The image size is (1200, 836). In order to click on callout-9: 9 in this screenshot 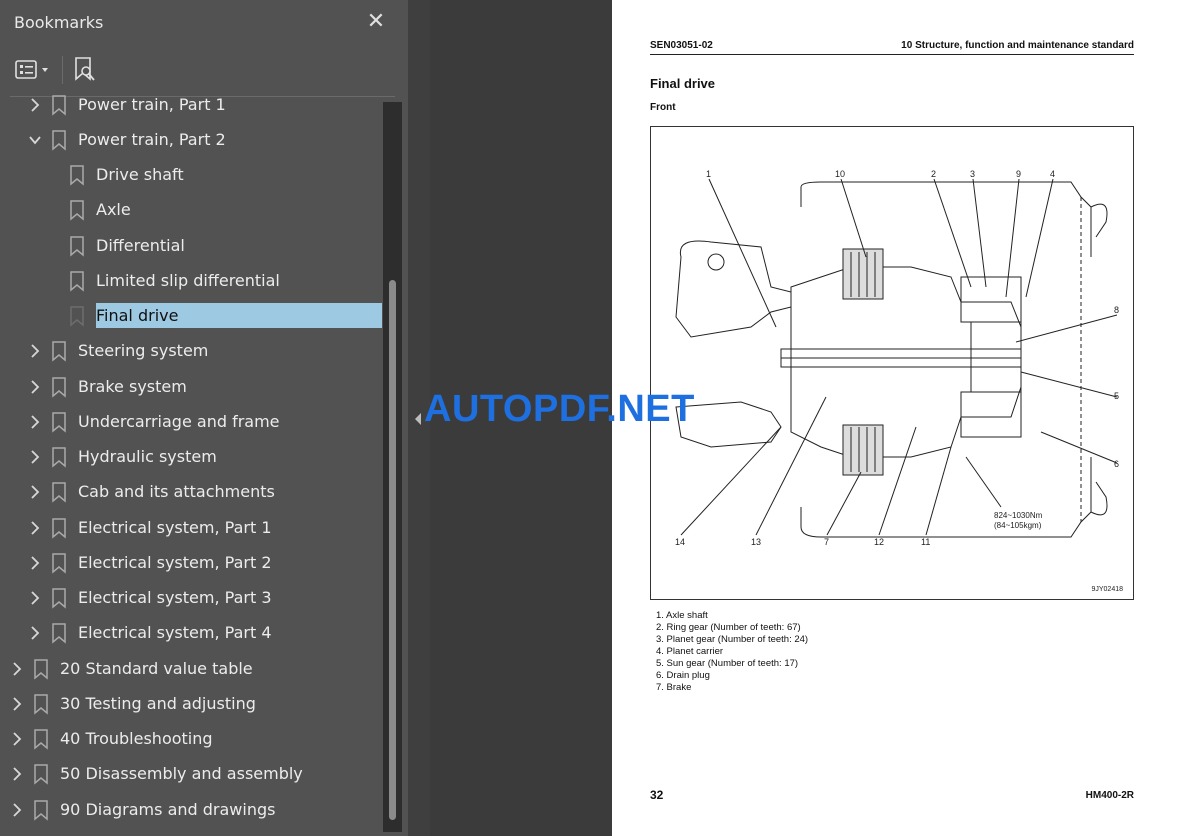, I will do `click(1018, 174)`.